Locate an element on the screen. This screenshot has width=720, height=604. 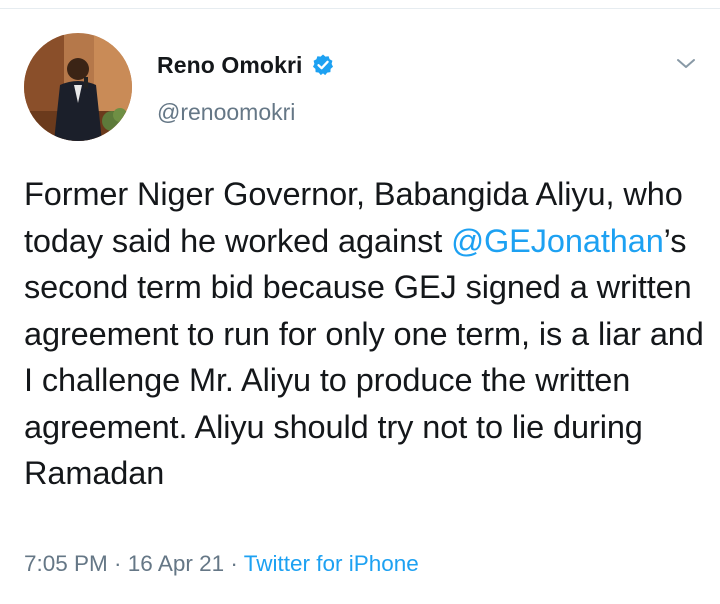
avatar is located at coordinates (78, 87).